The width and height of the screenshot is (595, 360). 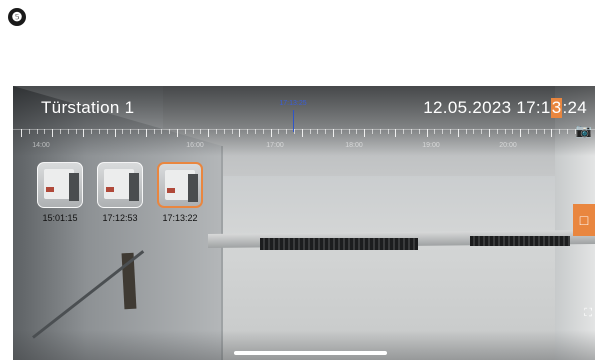 I want to click on side-toolbar: 📷 □ ⛶, so click(x=584, y=223).